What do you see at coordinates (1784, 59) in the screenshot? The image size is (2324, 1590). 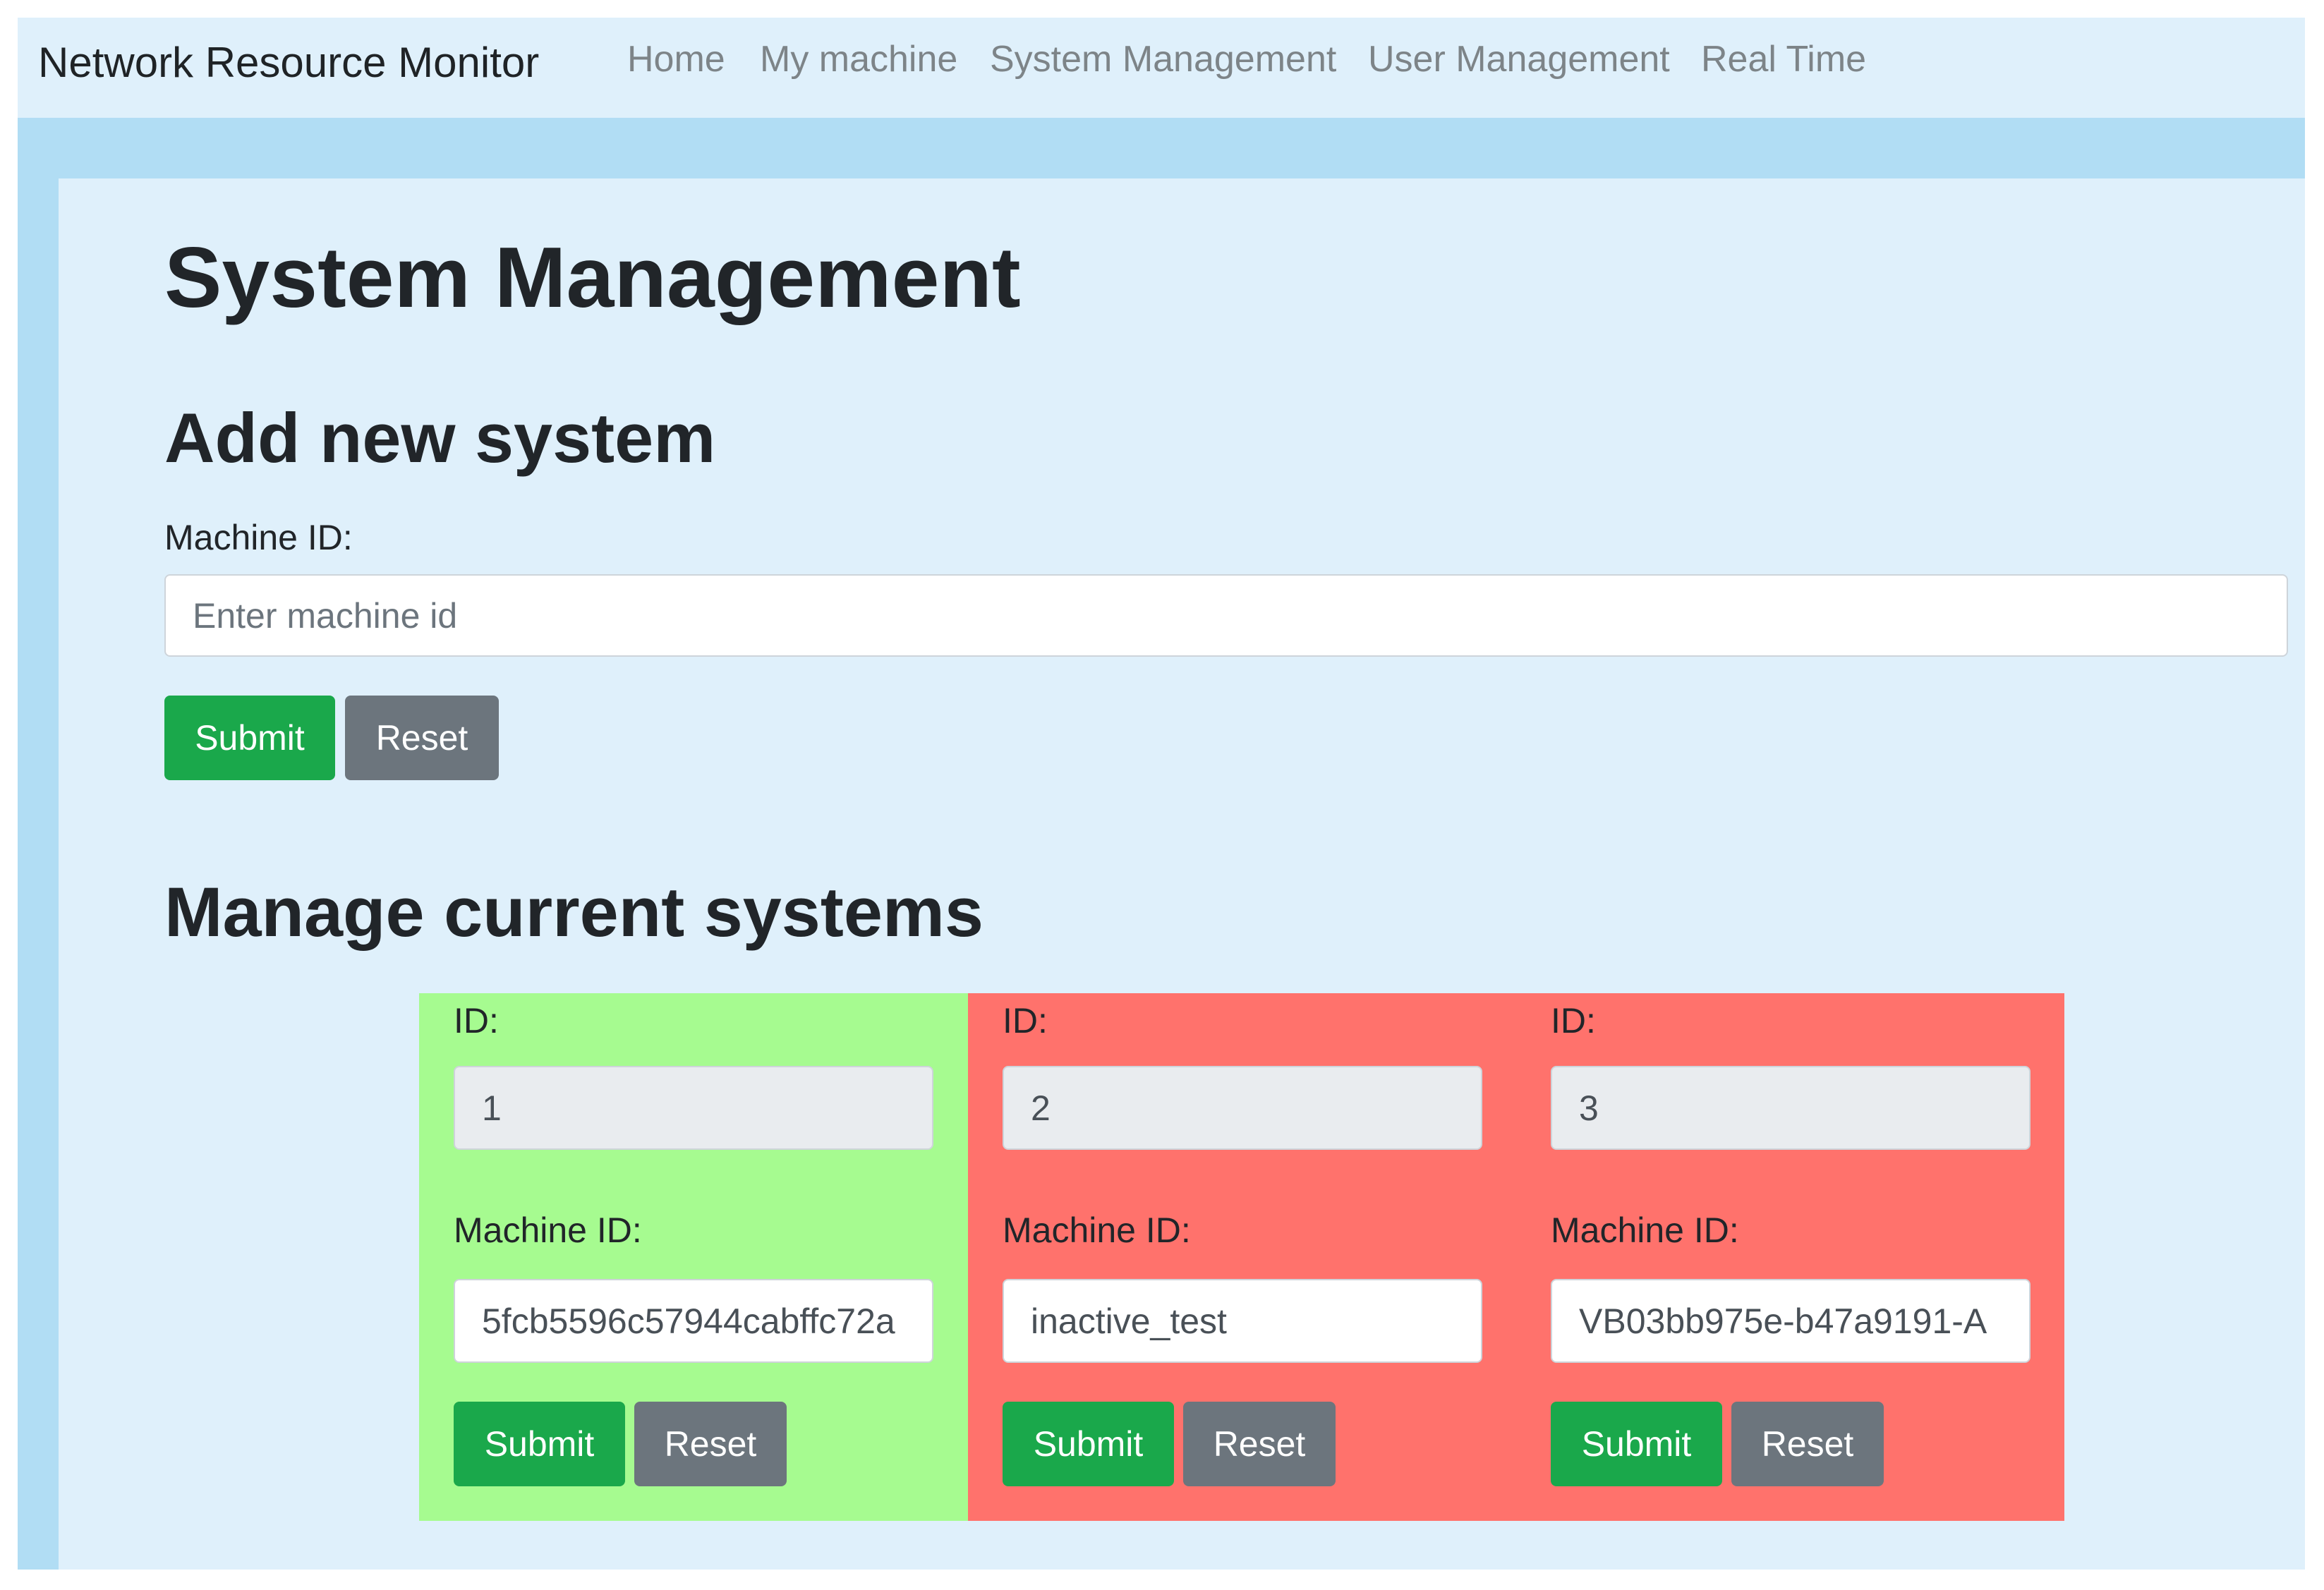 I see `nav-link-real-time: Real Time` at bounding box center [1784, 59].